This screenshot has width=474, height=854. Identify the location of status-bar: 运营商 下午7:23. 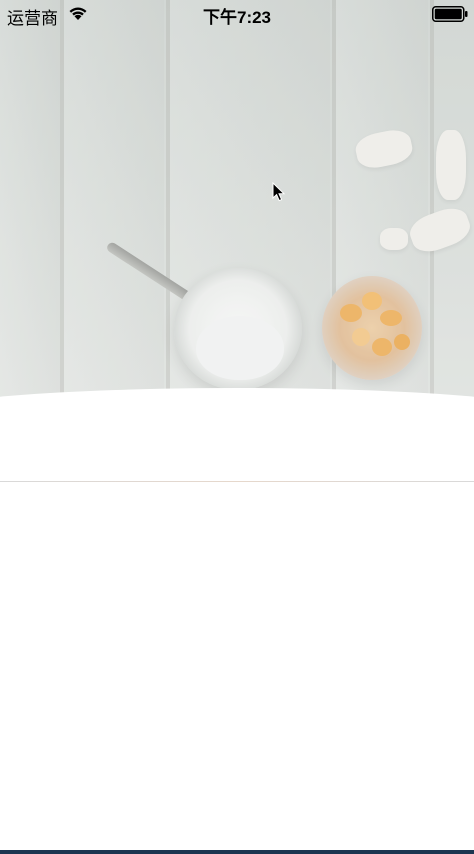
(237, 14).